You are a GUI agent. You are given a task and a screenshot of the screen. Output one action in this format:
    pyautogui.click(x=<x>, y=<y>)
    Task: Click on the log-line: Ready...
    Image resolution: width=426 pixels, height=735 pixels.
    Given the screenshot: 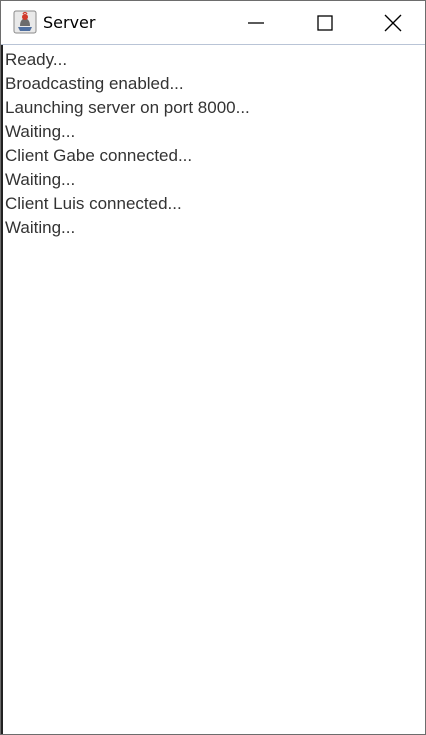 What is the action you would take?
    pyautogui.click(x=36, y=59)
    